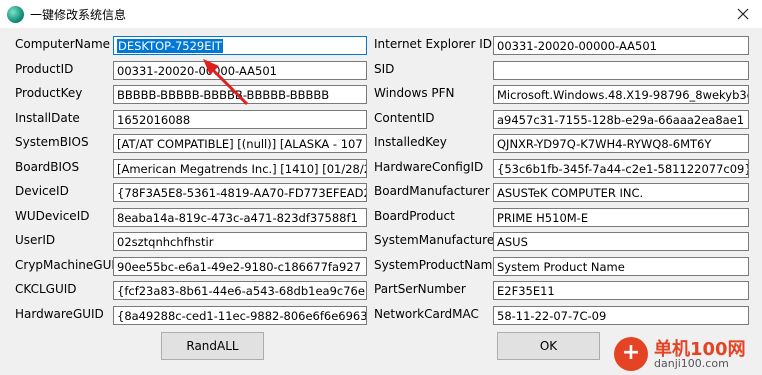 This screenshot has width=762, height=375. Describe the element at coordinates (384, 68) in the screenshot. I see `field-label: SID` at that location.